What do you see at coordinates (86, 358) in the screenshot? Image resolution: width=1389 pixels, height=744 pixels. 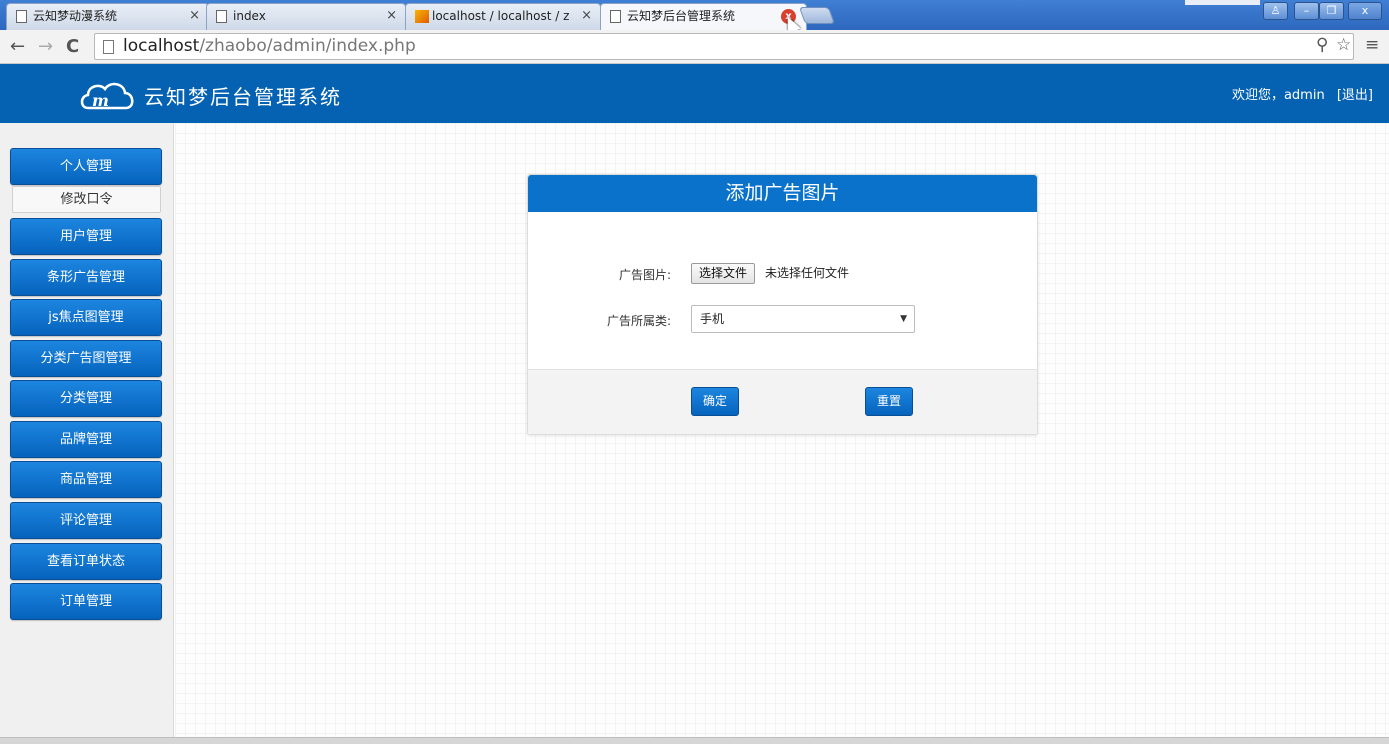 I see `sidebar-item-category-ads: 分类广告图管理` at bounding box center [86, 358].